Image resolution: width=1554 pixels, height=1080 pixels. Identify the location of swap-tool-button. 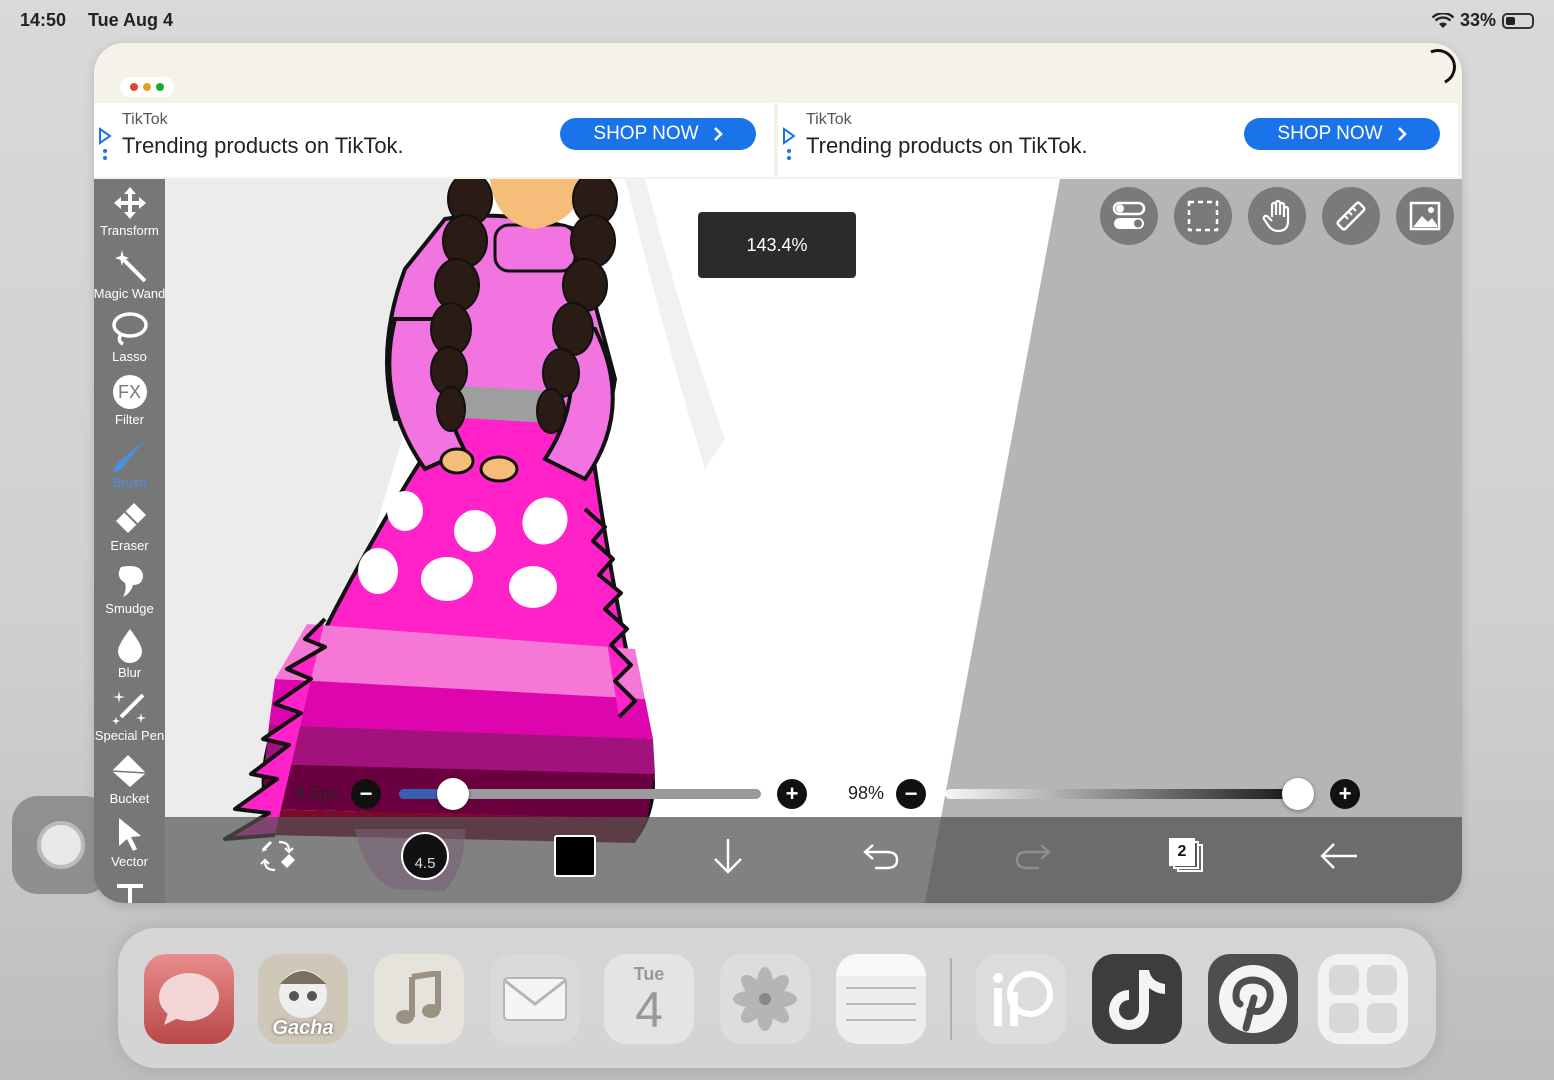
(277, 856).